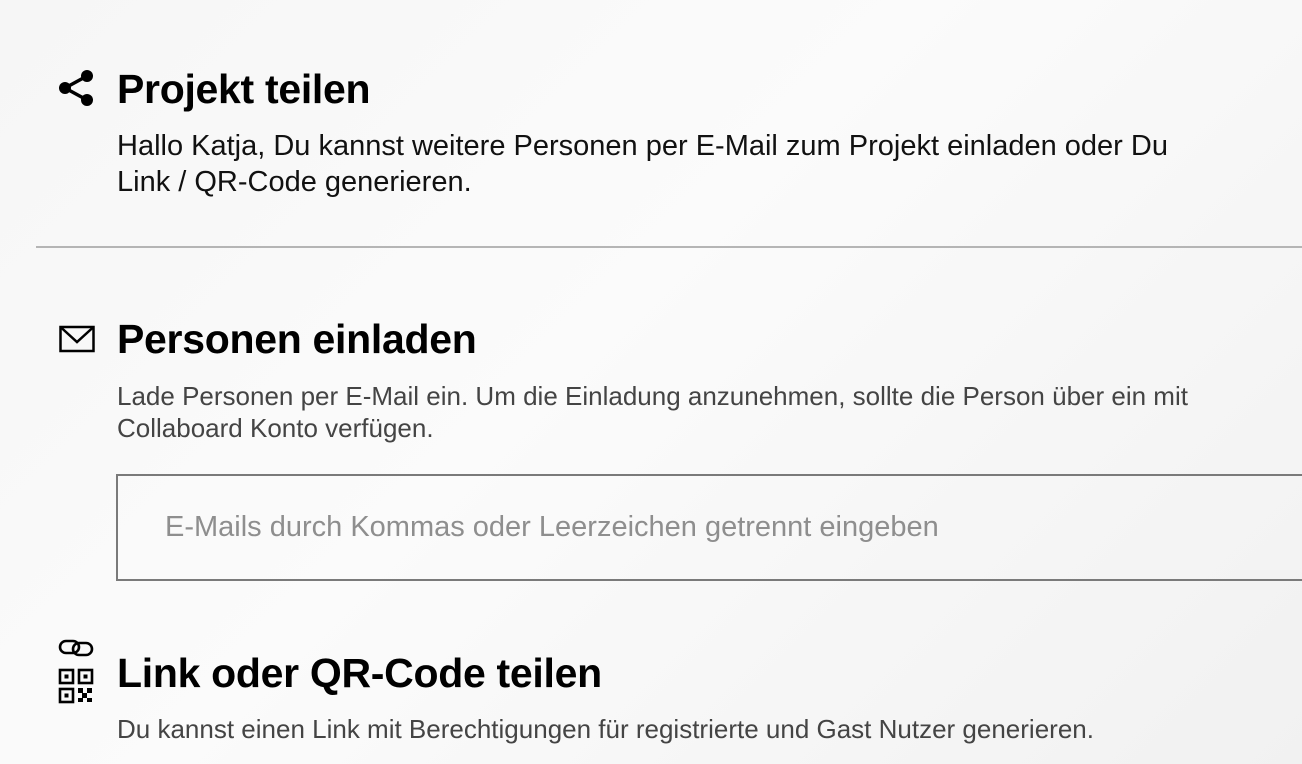 Image resolution: width=1302 pixels, height=764 pixels. What do you see at coordinates (244, 89) in the screenshot?
I see `share-section-title: Projekt teilen` at bounding box center [244, 89].